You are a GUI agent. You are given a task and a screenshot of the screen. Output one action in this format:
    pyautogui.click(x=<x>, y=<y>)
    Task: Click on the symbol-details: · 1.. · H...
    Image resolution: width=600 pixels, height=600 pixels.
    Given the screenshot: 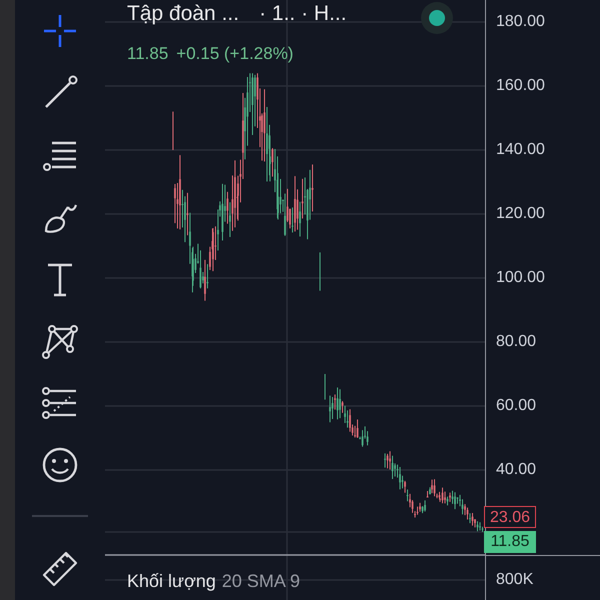 What is the action you would take?
    pyautogui.click(x=303, y=14)
    